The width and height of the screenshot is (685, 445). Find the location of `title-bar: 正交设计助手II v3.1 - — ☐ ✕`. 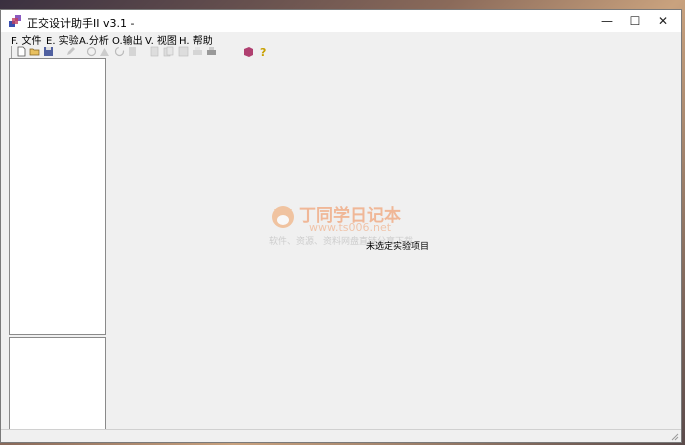

title-bar: 正交设计助手II v3.1 - — ☐ ✕ is located at coordinates (341, 21).